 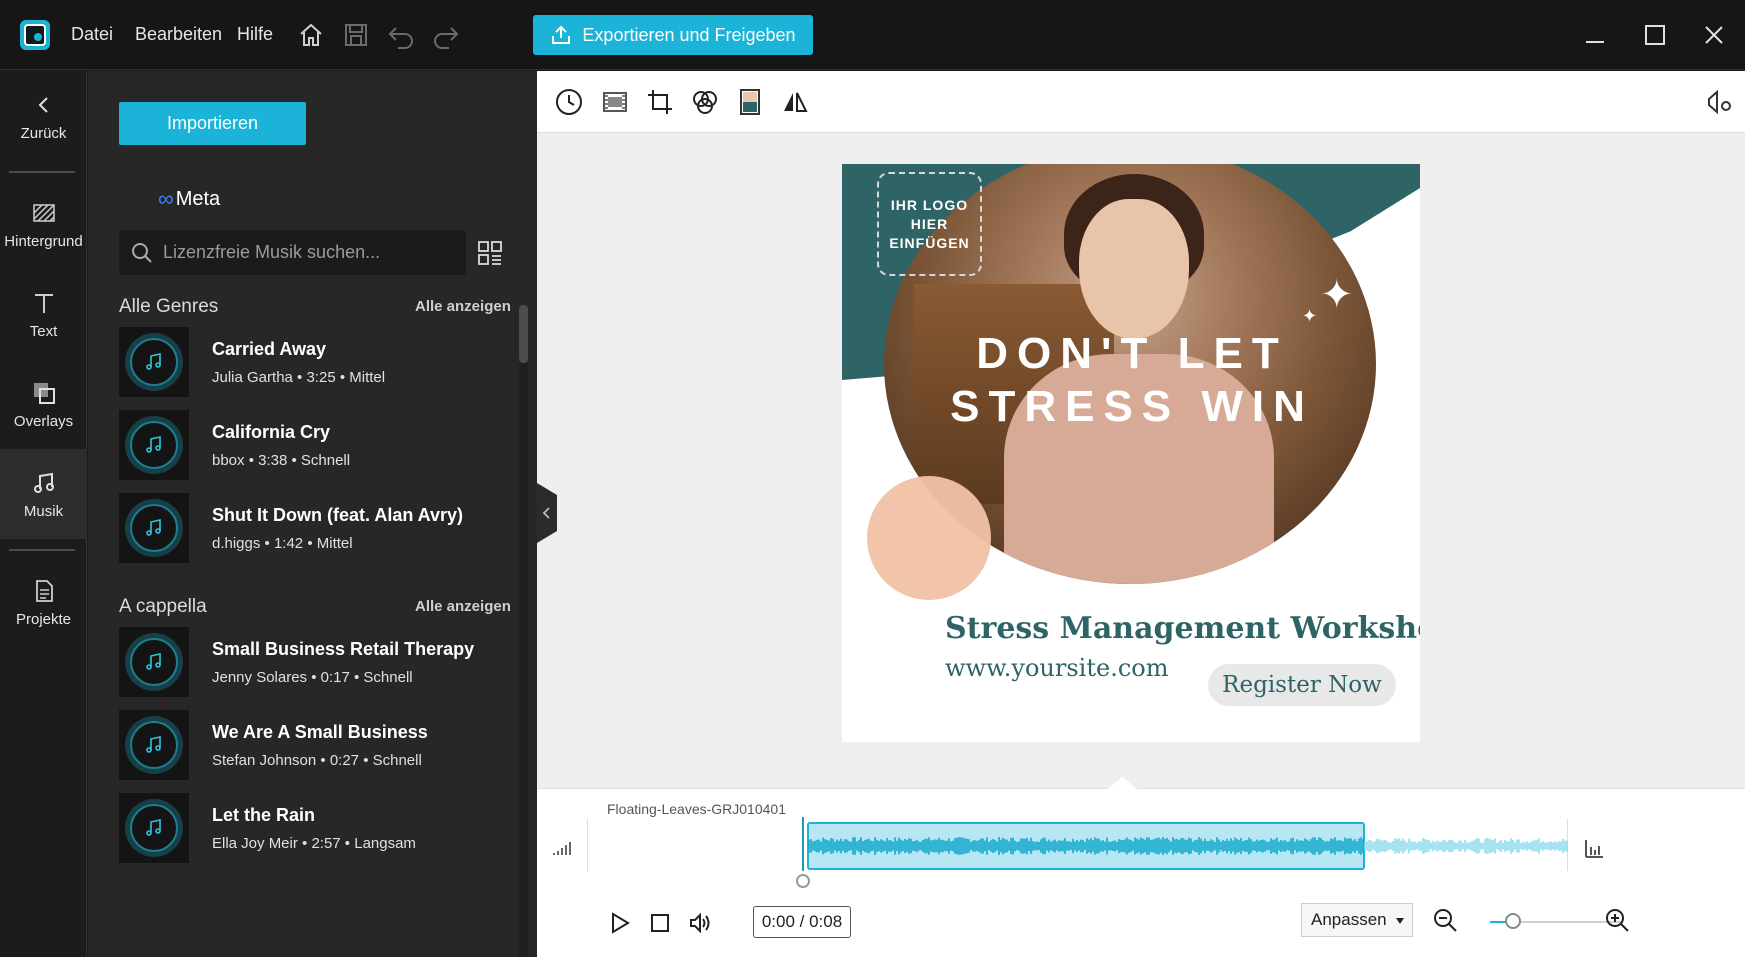 What do you see at coordinates (1595, 35) in the screenshot?
I see `minimize-icon` at bounding box center [1595, 35].